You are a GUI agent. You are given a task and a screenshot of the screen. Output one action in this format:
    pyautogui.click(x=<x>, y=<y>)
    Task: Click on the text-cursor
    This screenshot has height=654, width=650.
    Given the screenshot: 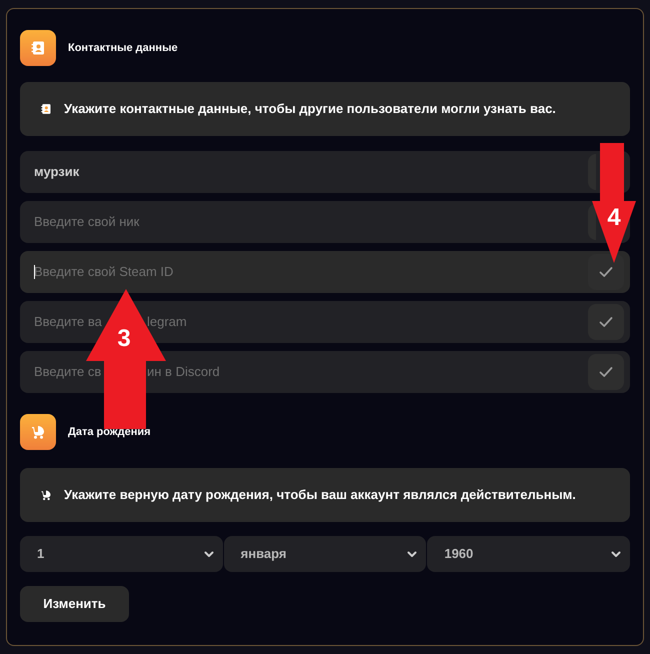 What is the action you would take?
    pyautogui.click(x=34, y=272)
    